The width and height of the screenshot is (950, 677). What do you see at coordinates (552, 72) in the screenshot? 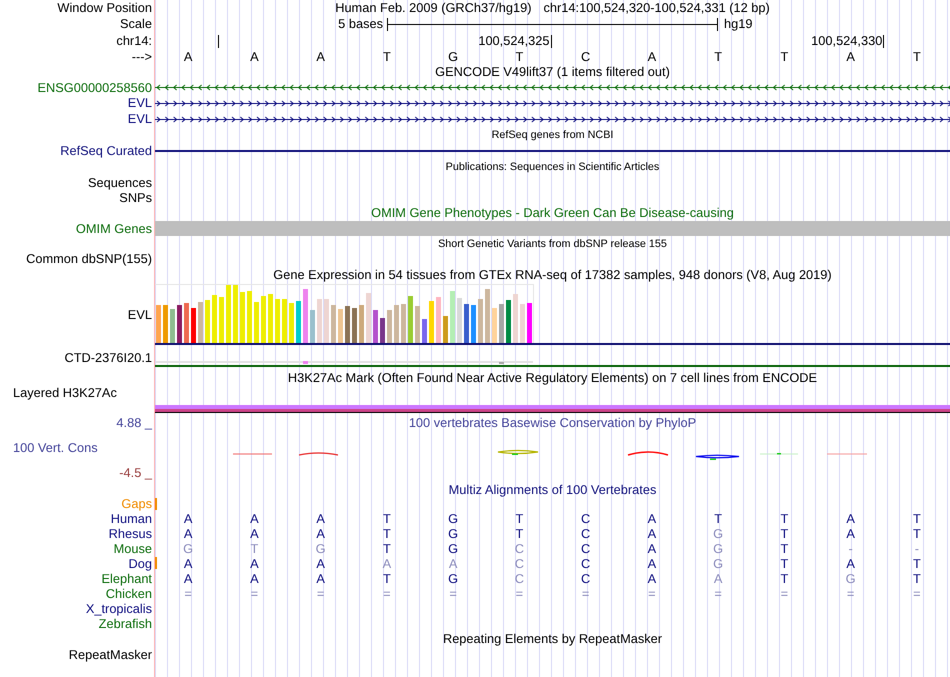
I see `track-title: GENCODE V49lift37 (1 items filtered out)` at bounding box center [552, 72].